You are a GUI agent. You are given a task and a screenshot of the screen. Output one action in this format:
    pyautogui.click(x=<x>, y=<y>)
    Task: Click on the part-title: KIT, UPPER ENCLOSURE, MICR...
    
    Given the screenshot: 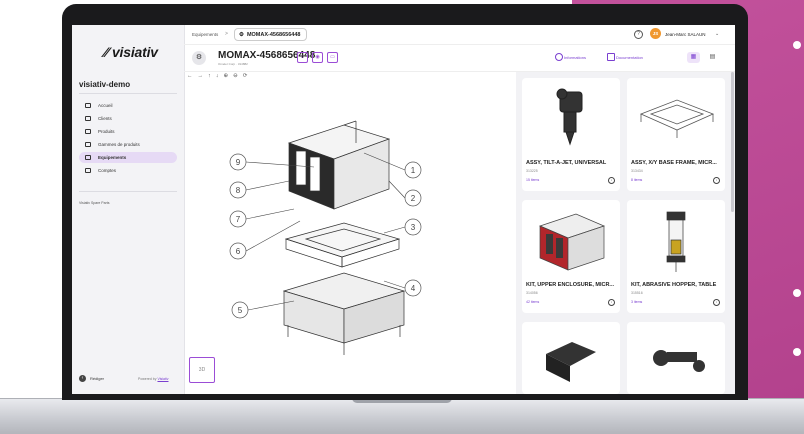 What is the action you would take?
    pyautogui.click(x=570, y=285)
    